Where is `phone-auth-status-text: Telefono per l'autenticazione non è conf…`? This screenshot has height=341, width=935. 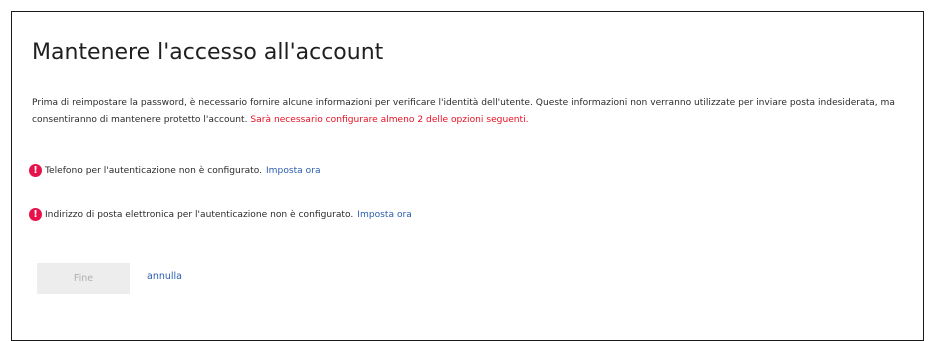 phone-auth-status-text: Telefono per l'autenticazione non è conf… is located at coordinates (153, 170).